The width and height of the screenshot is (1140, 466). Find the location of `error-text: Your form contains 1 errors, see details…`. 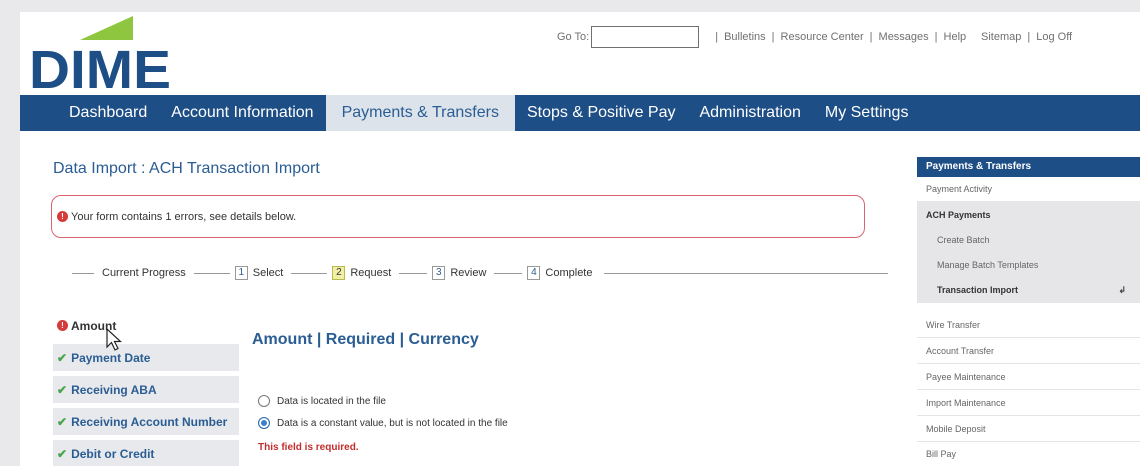

error-text: Your form contains 1 errors, see details… is located at coordinates (184, 216).